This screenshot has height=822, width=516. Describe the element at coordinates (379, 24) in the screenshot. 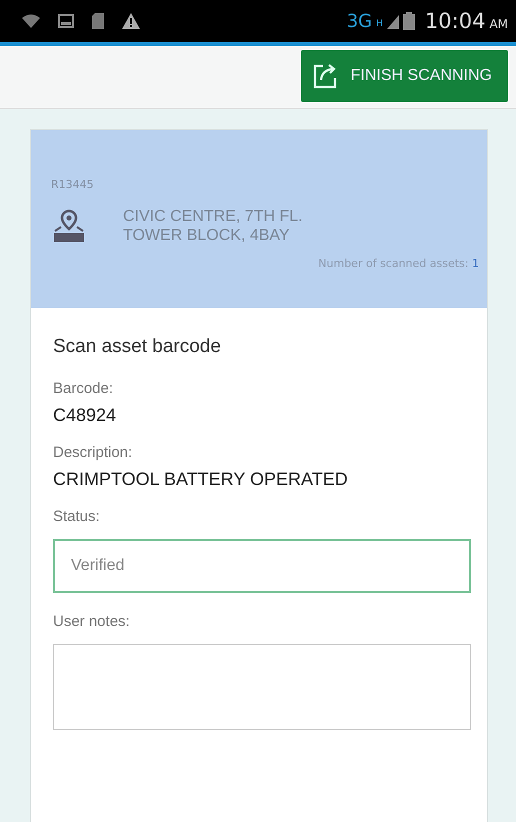

I see `network-subtype: H` at that location.